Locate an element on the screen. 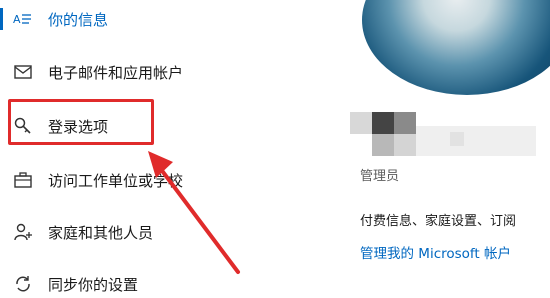  sidebar-item-label: 电子邮件和应用帐户 is located at coordinates (116, 72).